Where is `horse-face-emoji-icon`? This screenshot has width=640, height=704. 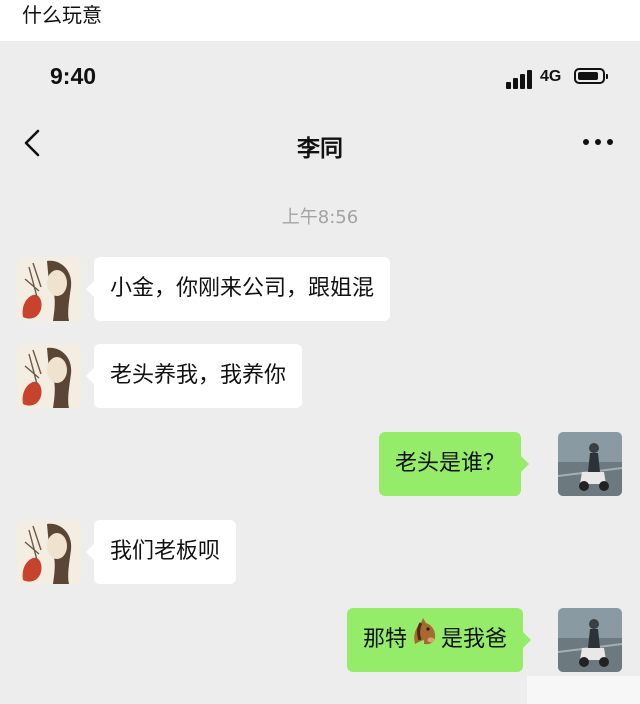
horse-face-emoji-icon is located at coordinates (424, 640).